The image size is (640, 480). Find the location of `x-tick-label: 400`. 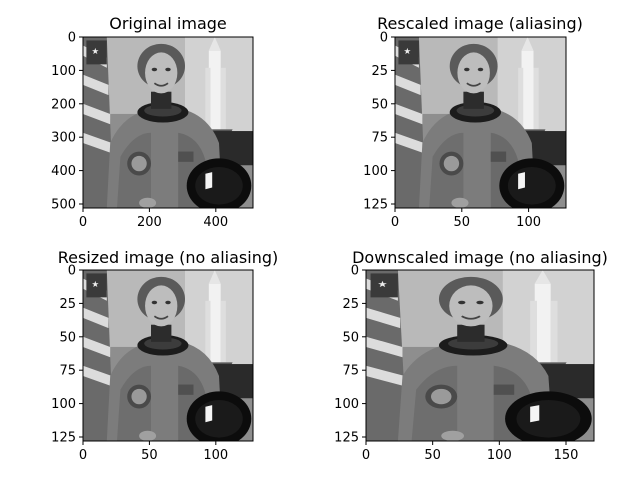

x-tick-label: 400 is located at coordinates (215, 222).